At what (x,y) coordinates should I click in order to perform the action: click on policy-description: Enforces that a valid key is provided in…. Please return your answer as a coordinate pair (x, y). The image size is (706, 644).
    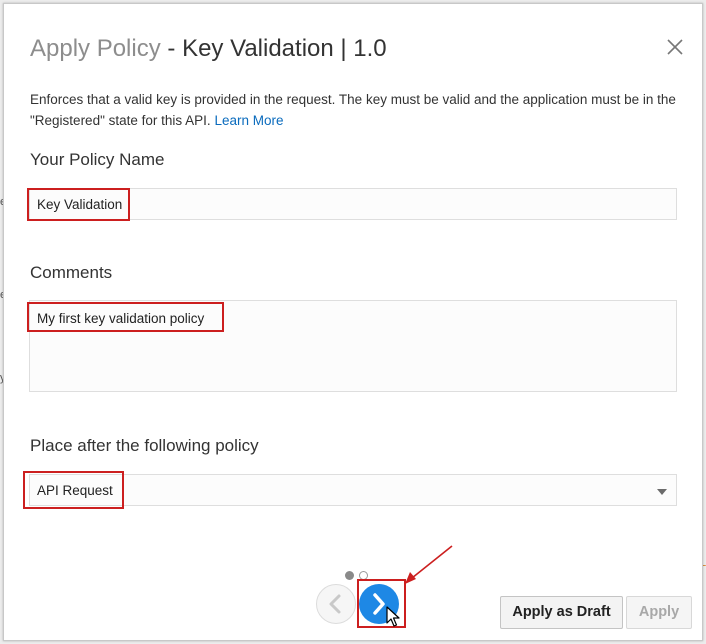
    Looking at the image, I should click on (355, 110).